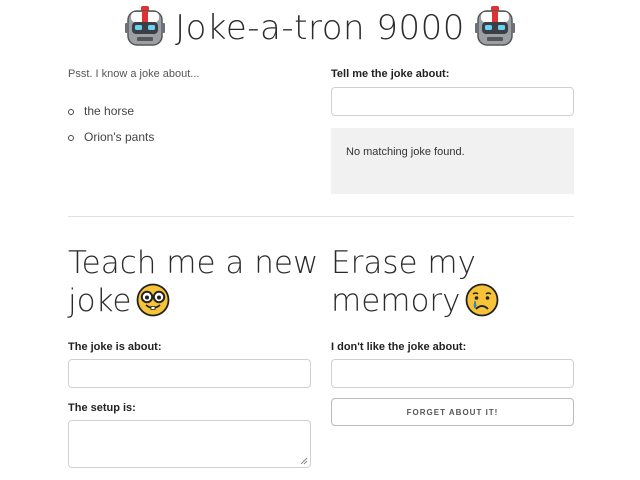  I want to click on teach-heading-line2: joke, so click(100, 301).